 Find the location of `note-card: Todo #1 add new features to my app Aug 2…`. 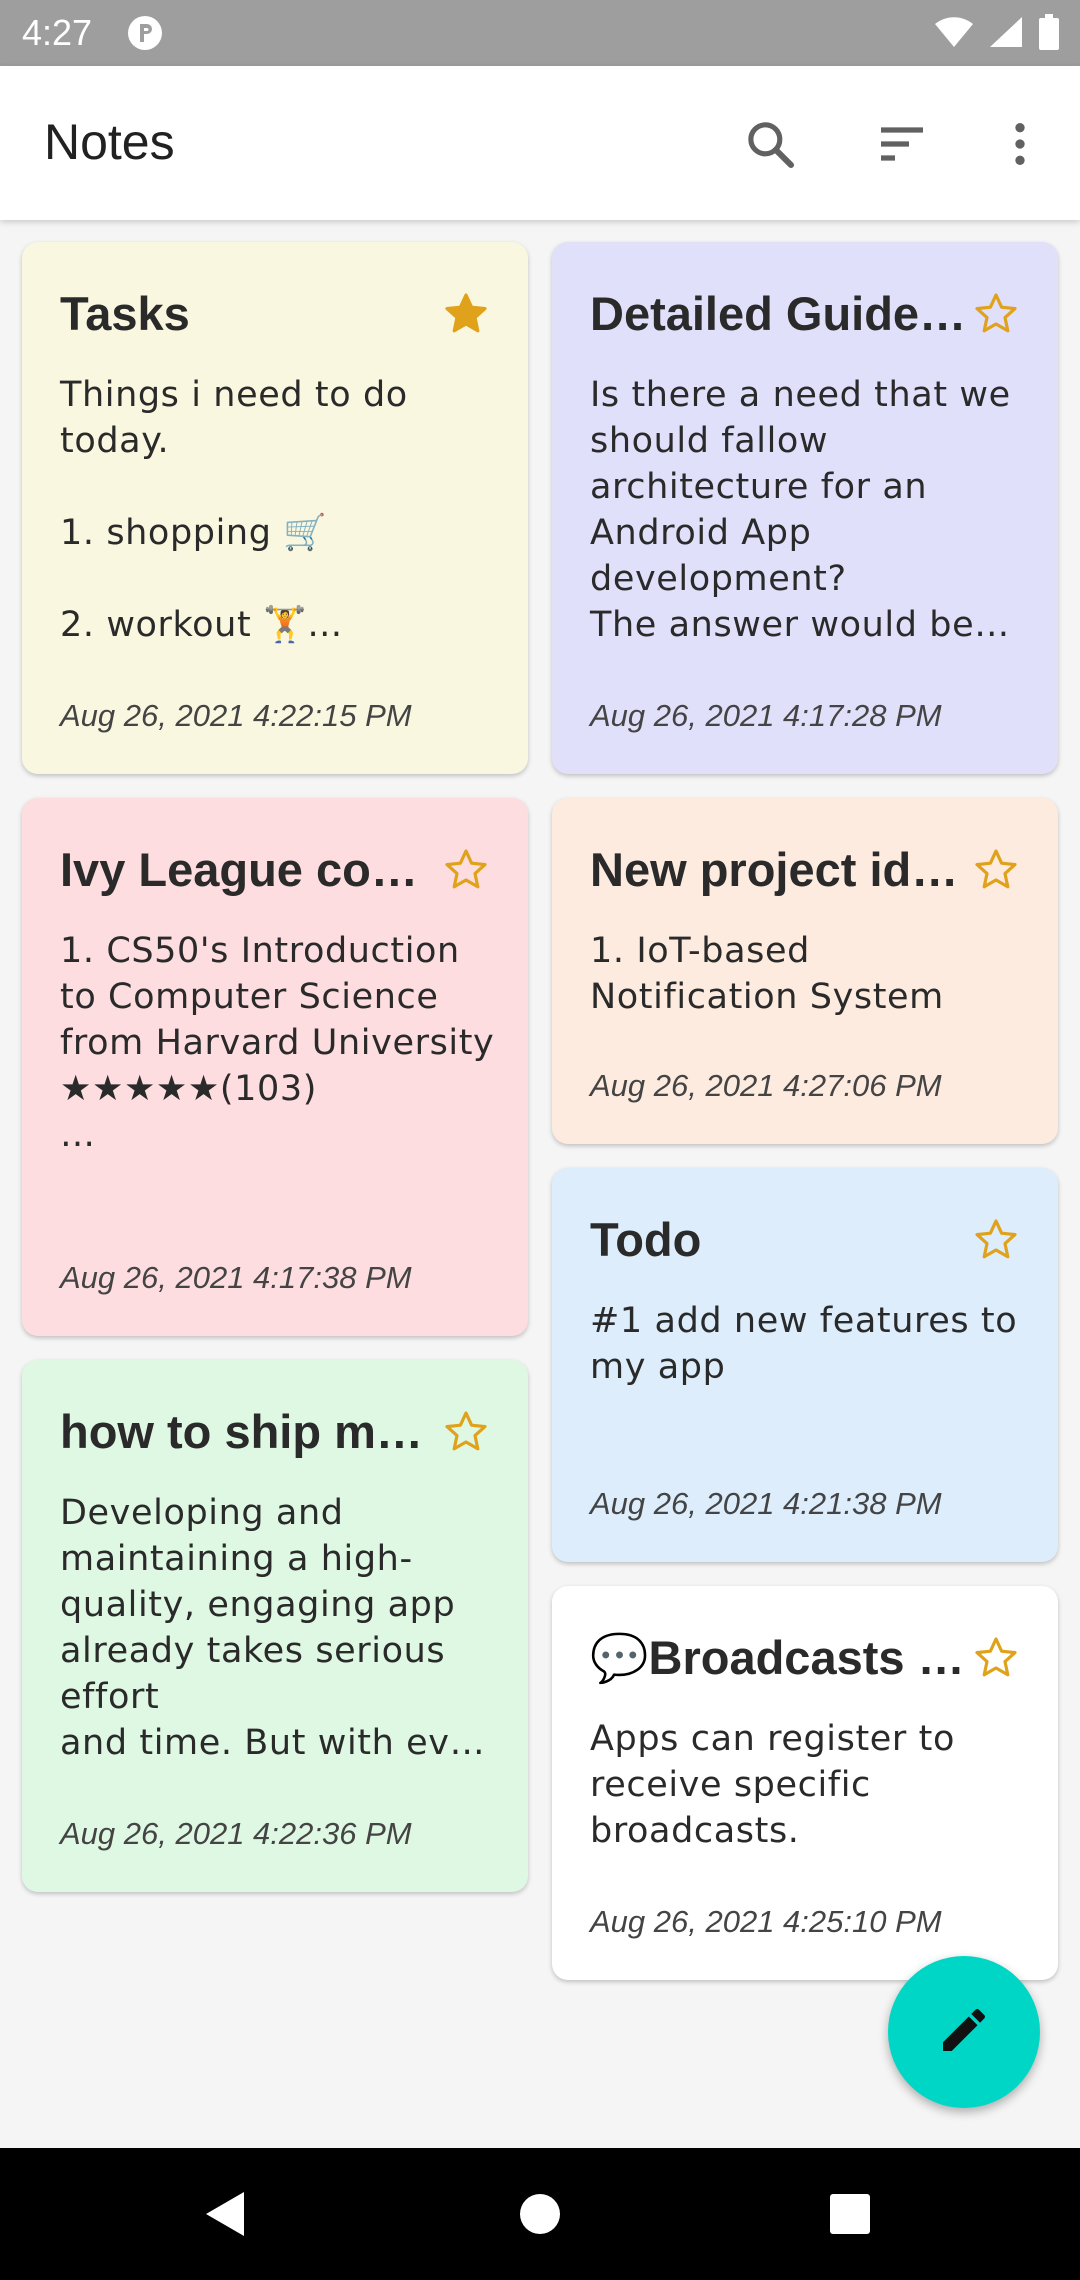

note-card: Todo #1 add new features to my app Aug 2… is located at coordinates (805, 1365).